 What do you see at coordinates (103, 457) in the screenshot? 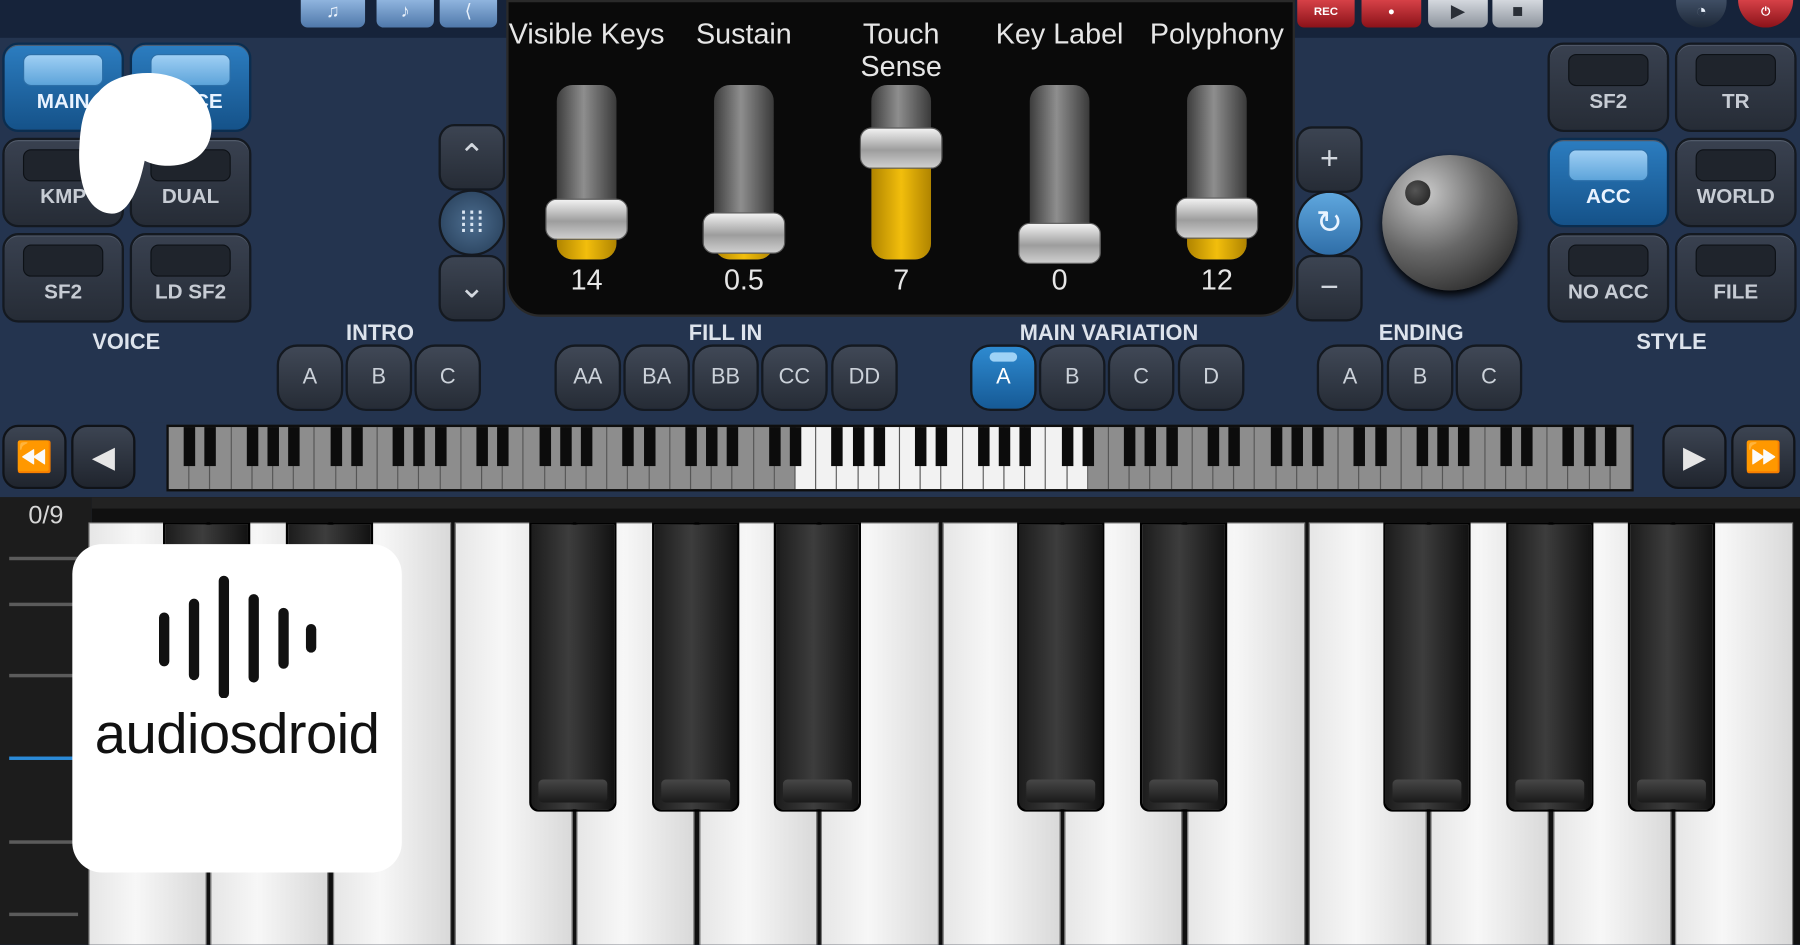
I see `previous-icon: ◀` at bounding box center [103, 457].